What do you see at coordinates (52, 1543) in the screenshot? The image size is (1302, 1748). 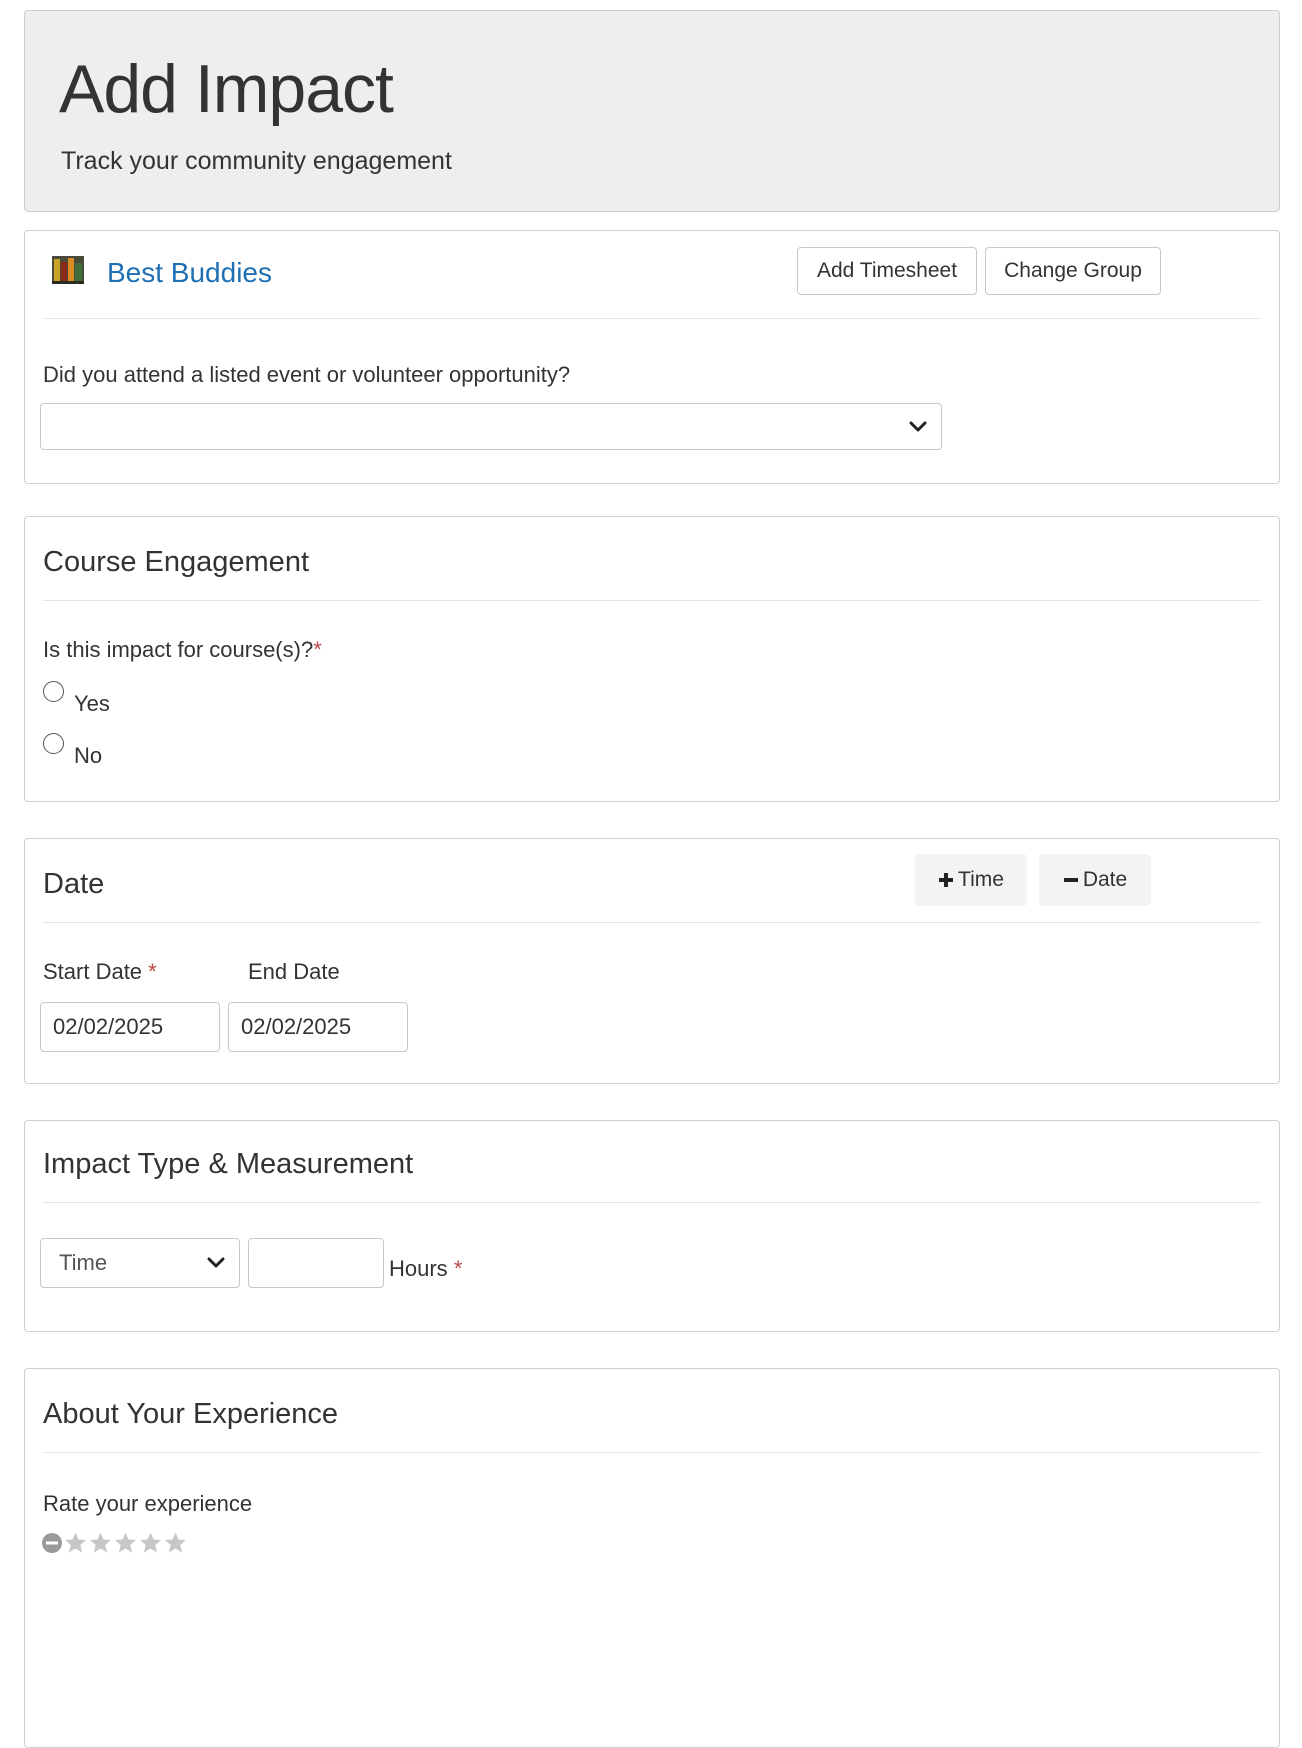 I see `rating-cancel-icon` at bounding box center [52, 1543].